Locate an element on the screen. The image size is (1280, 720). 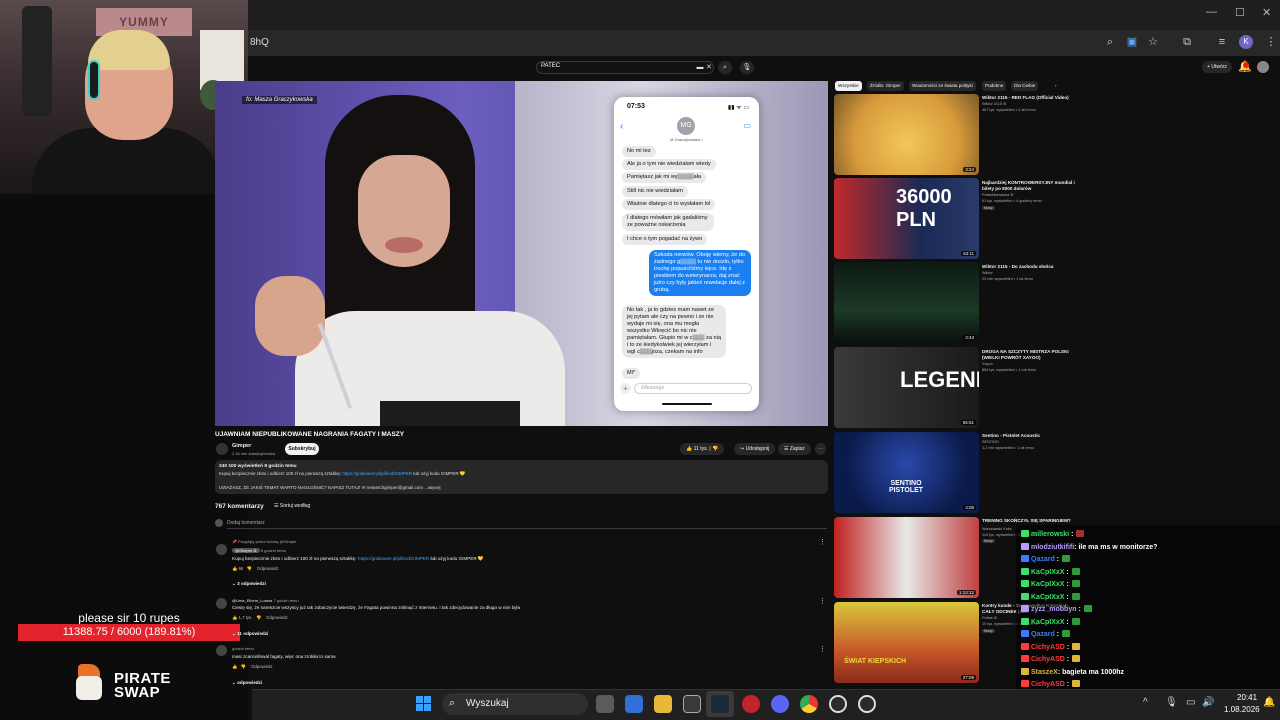
share-button: ↪ Udostępnij is located at coordinates (755, 449).